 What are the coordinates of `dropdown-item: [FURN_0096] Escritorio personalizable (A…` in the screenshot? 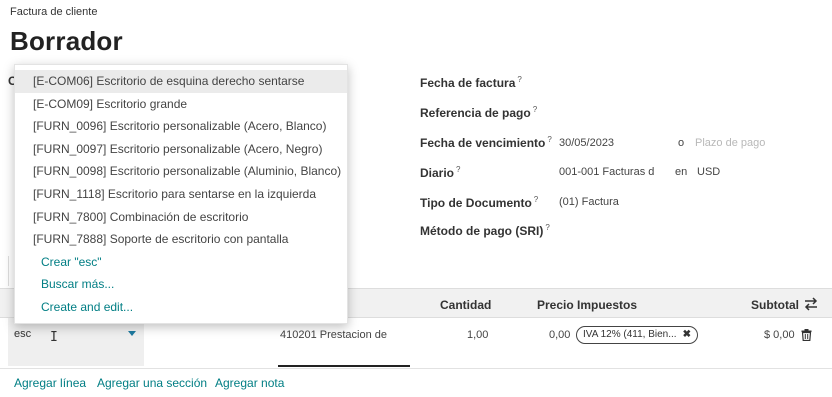 It's located at (181, 126).